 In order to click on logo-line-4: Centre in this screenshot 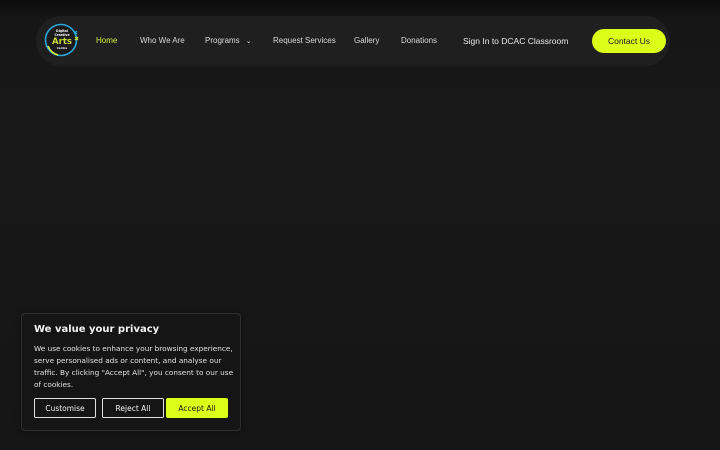, I will do `click(62, 47)`.